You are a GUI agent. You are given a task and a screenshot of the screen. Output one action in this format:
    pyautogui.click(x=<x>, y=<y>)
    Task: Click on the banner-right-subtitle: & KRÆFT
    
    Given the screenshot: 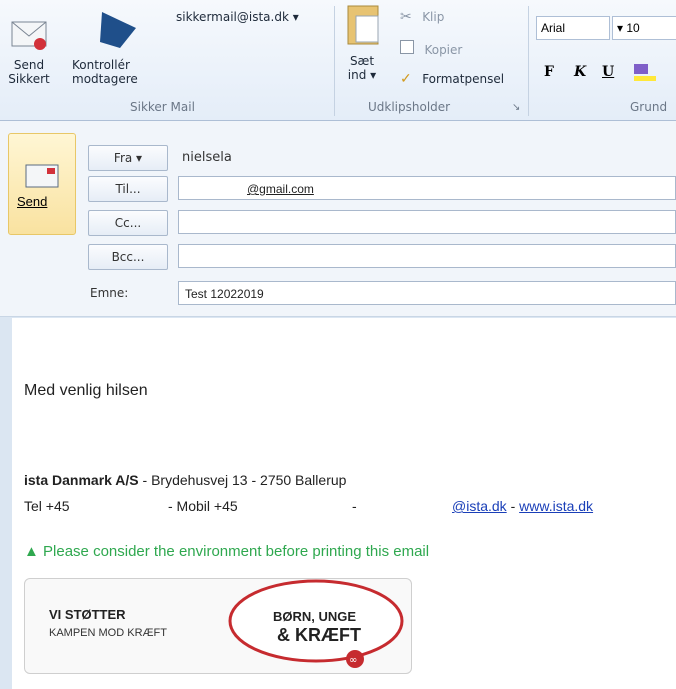 What is the action you would take?
    pyautogui.click(x=319, y=635)
    